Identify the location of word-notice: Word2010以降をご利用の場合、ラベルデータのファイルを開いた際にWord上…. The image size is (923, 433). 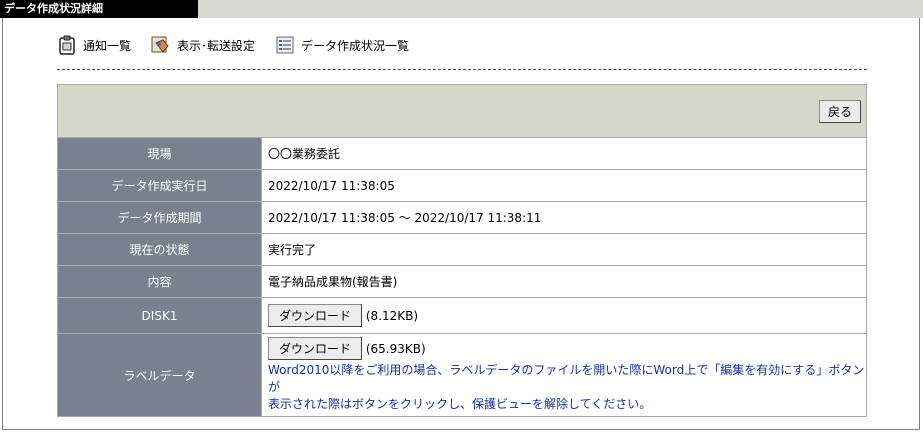
(566, 387).